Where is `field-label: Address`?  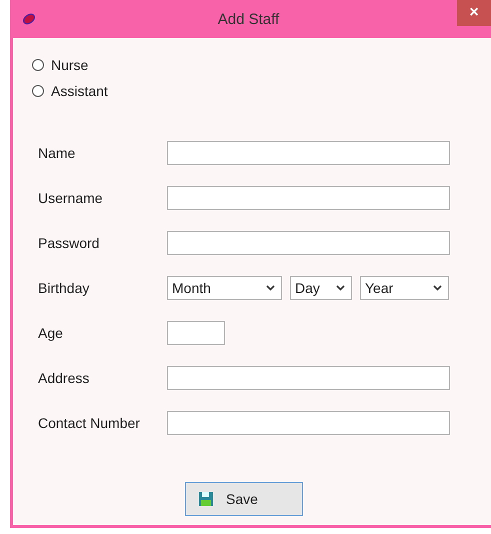
field-label: Address is located at coordinates (64, 378).